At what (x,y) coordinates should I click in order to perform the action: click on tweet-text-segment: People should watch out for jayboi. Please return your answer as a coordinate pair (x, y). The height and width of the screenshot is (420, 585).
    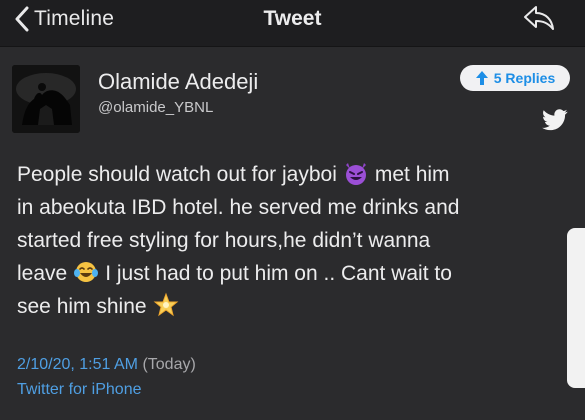
    Looking at the image, I should click on (177, 174).